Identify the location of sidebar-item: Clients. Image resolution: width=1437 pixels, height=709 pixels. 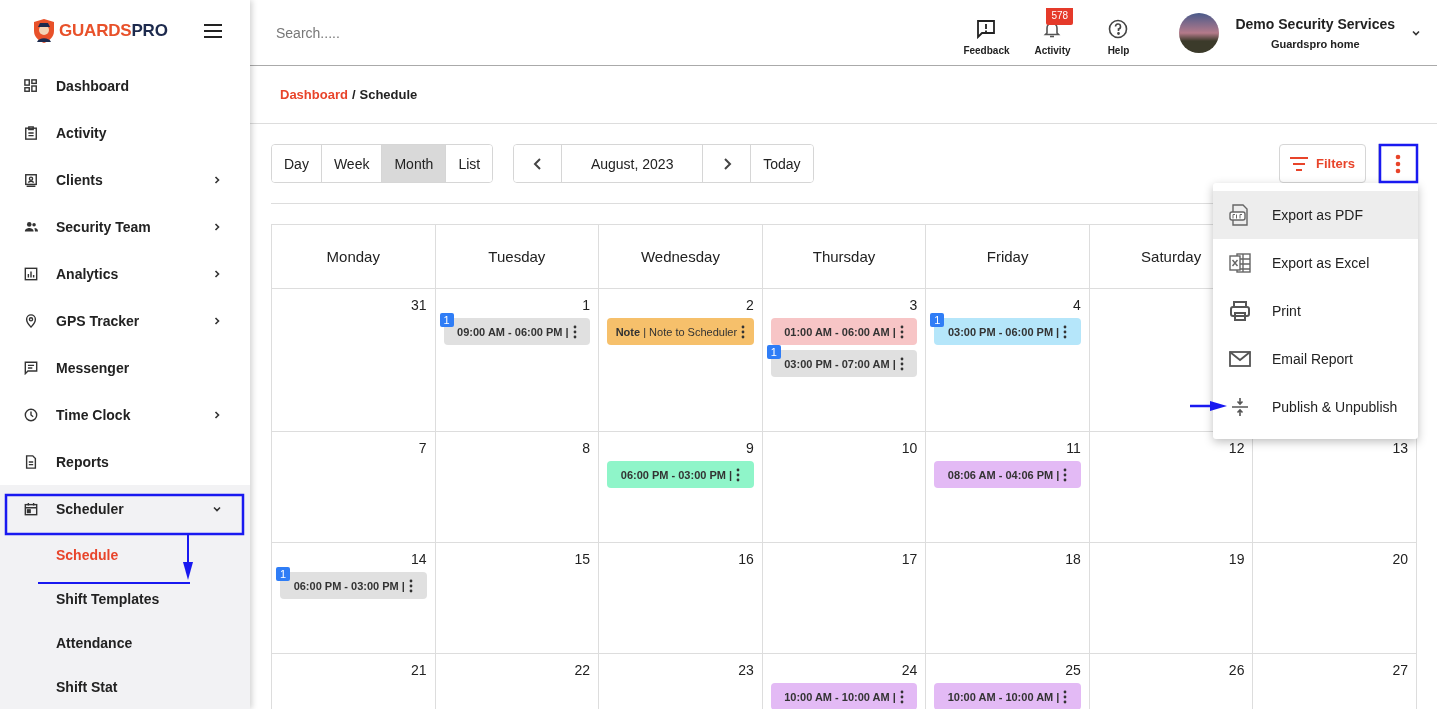
(125, 180).